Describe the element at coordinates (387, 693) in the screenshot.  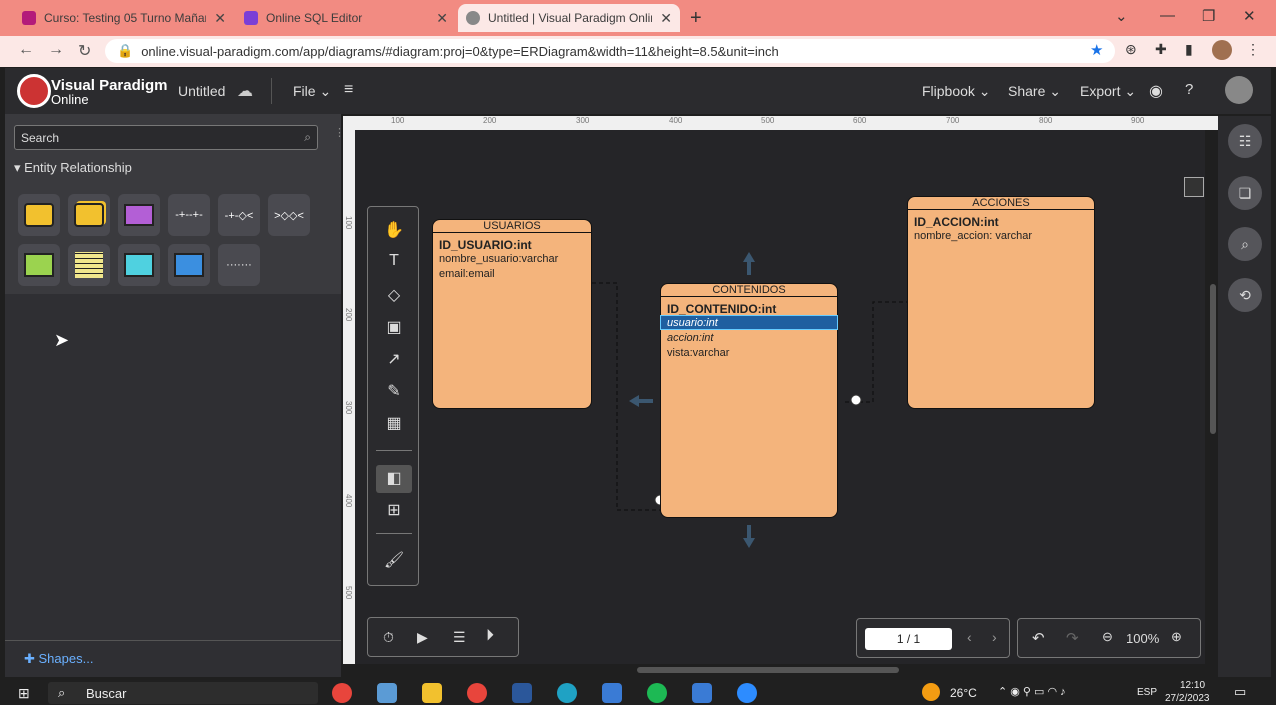
I see `calculator-icon` at that location.